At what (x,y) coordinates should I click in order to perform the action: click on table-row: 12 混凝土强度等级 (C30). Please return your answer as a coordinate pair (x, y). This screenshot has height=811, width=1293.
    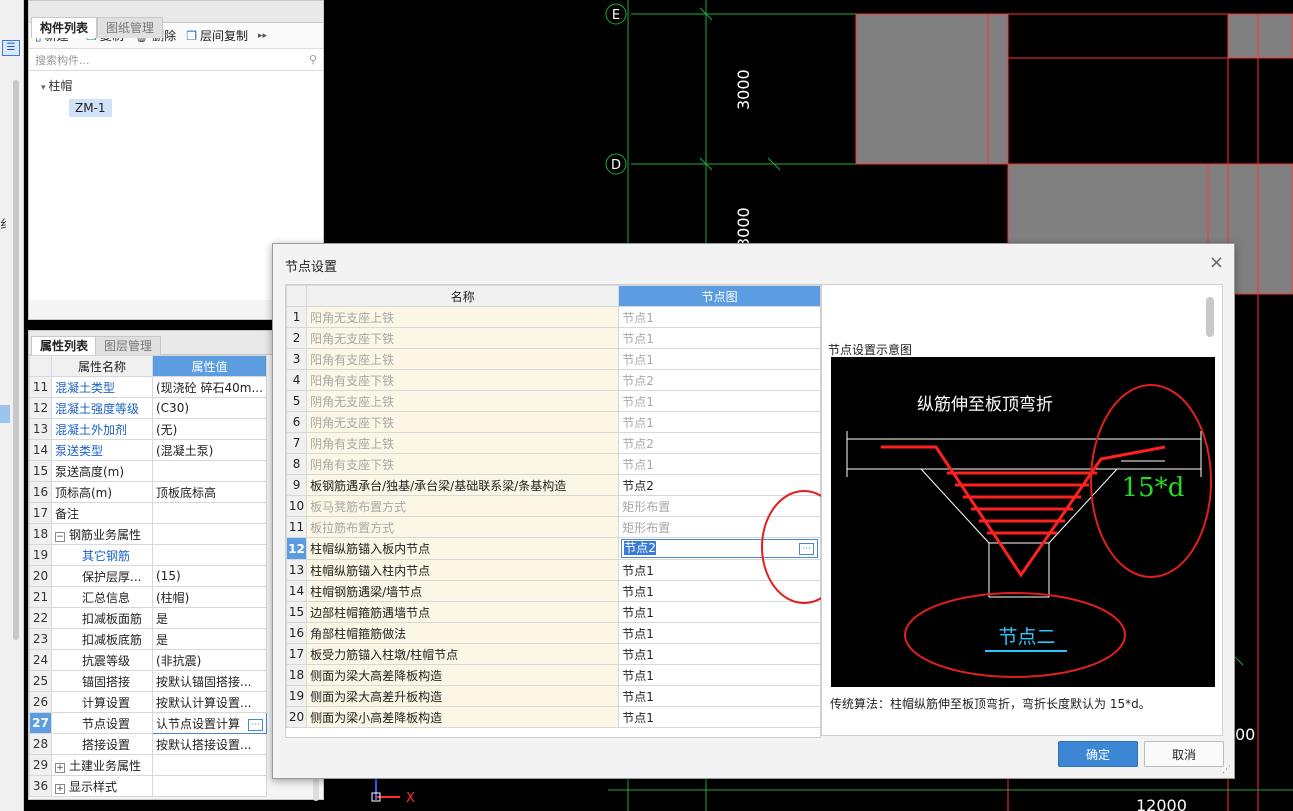
    Looking at the image, I should click on (148, 408).